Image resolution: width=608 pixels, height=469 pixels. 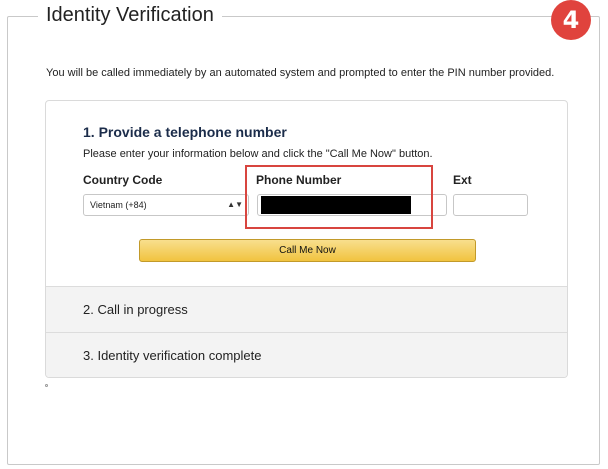 What do you see at coordinates (130, 15) in the screenshot?
I see `page-title: Identity Verification` at bounding box center [130, 15].